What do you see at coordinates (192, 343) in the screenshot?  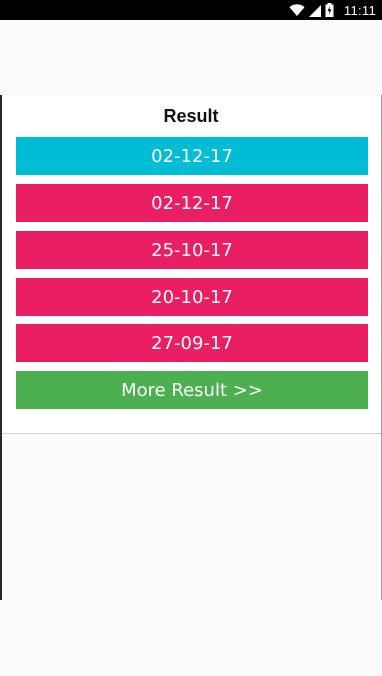 I see `result-date-button: 27-09-17` at bounding box center [192, 343].